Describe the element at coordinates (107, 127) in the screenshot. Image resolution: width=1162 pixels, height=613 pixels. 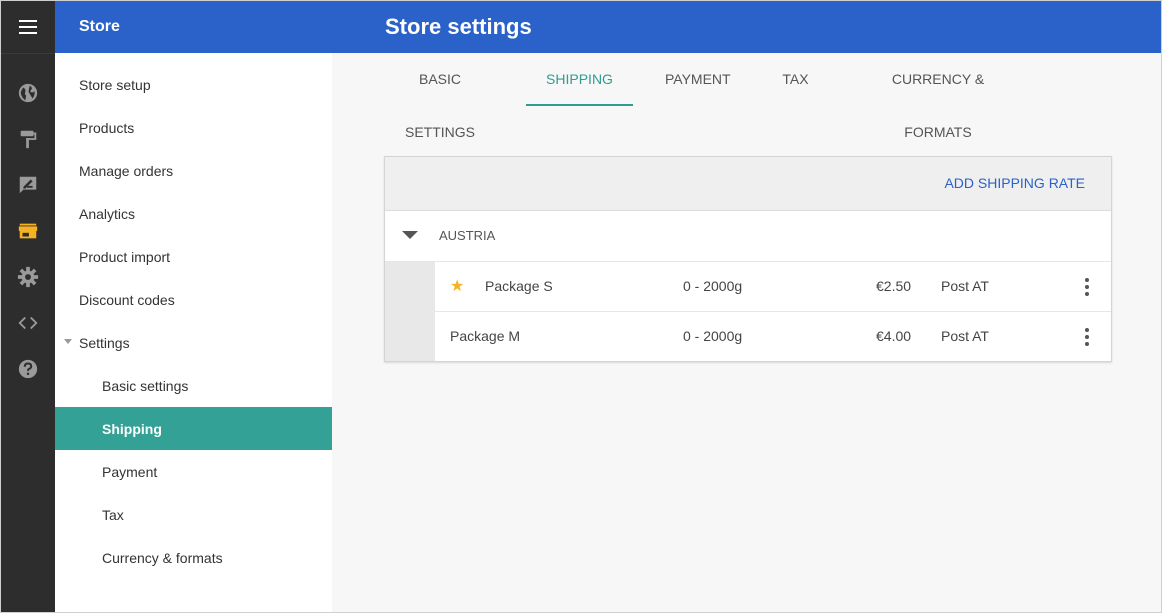
I see `nav-item-label: Products` at that location.